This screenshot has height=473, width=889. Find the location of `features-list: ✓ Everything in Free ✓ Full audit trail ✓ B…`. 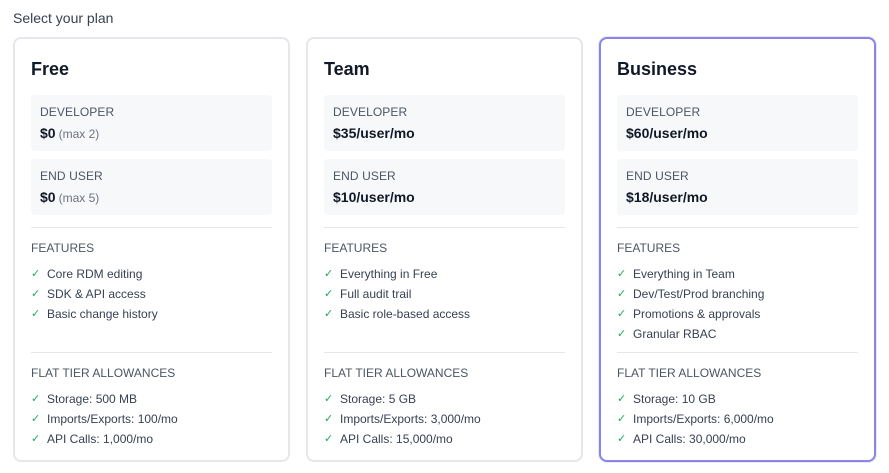

features-list: ✓ Everything in Free ✓ Full audit trail ✓ B… is located at coordinates (397, 294).